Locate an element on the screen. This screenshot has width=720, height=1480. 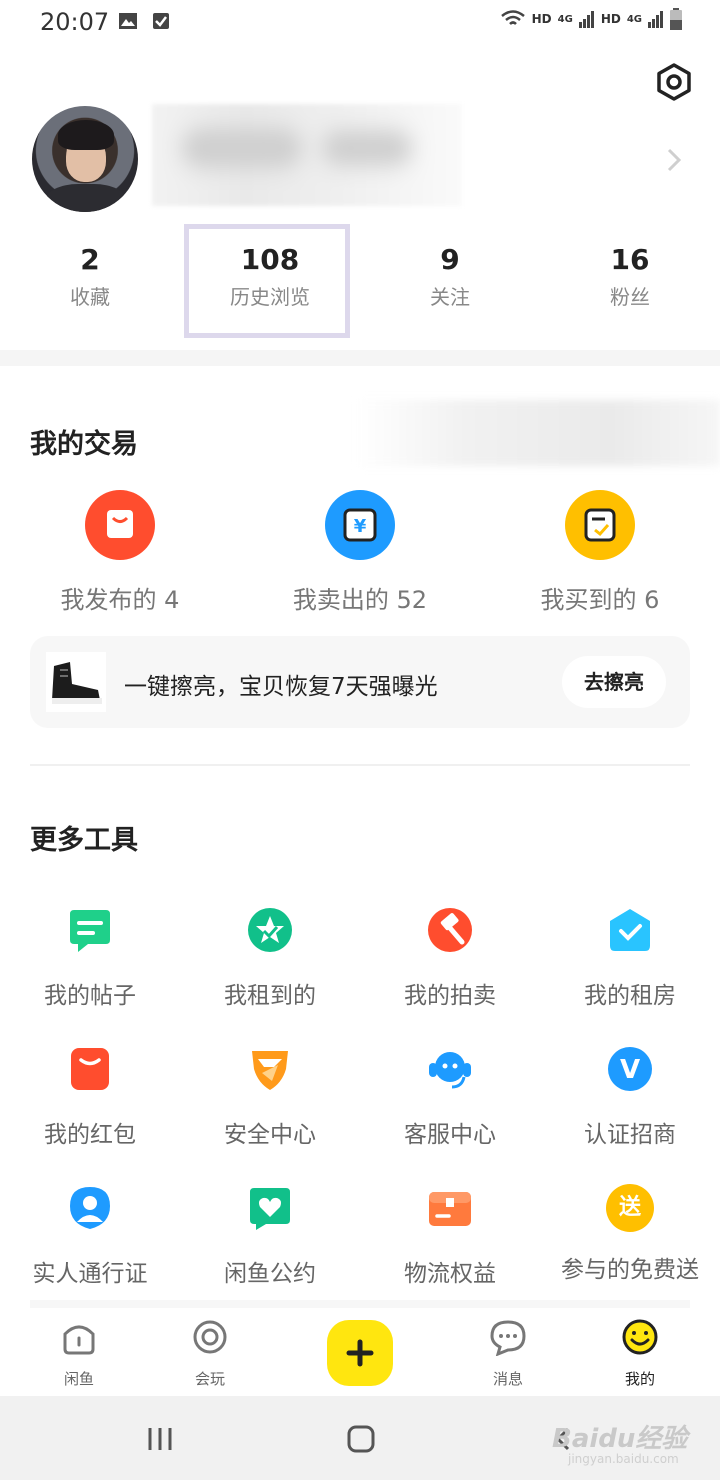
tool-real-person-pass: 实人通行证 is located at coordinates (90, 1236).